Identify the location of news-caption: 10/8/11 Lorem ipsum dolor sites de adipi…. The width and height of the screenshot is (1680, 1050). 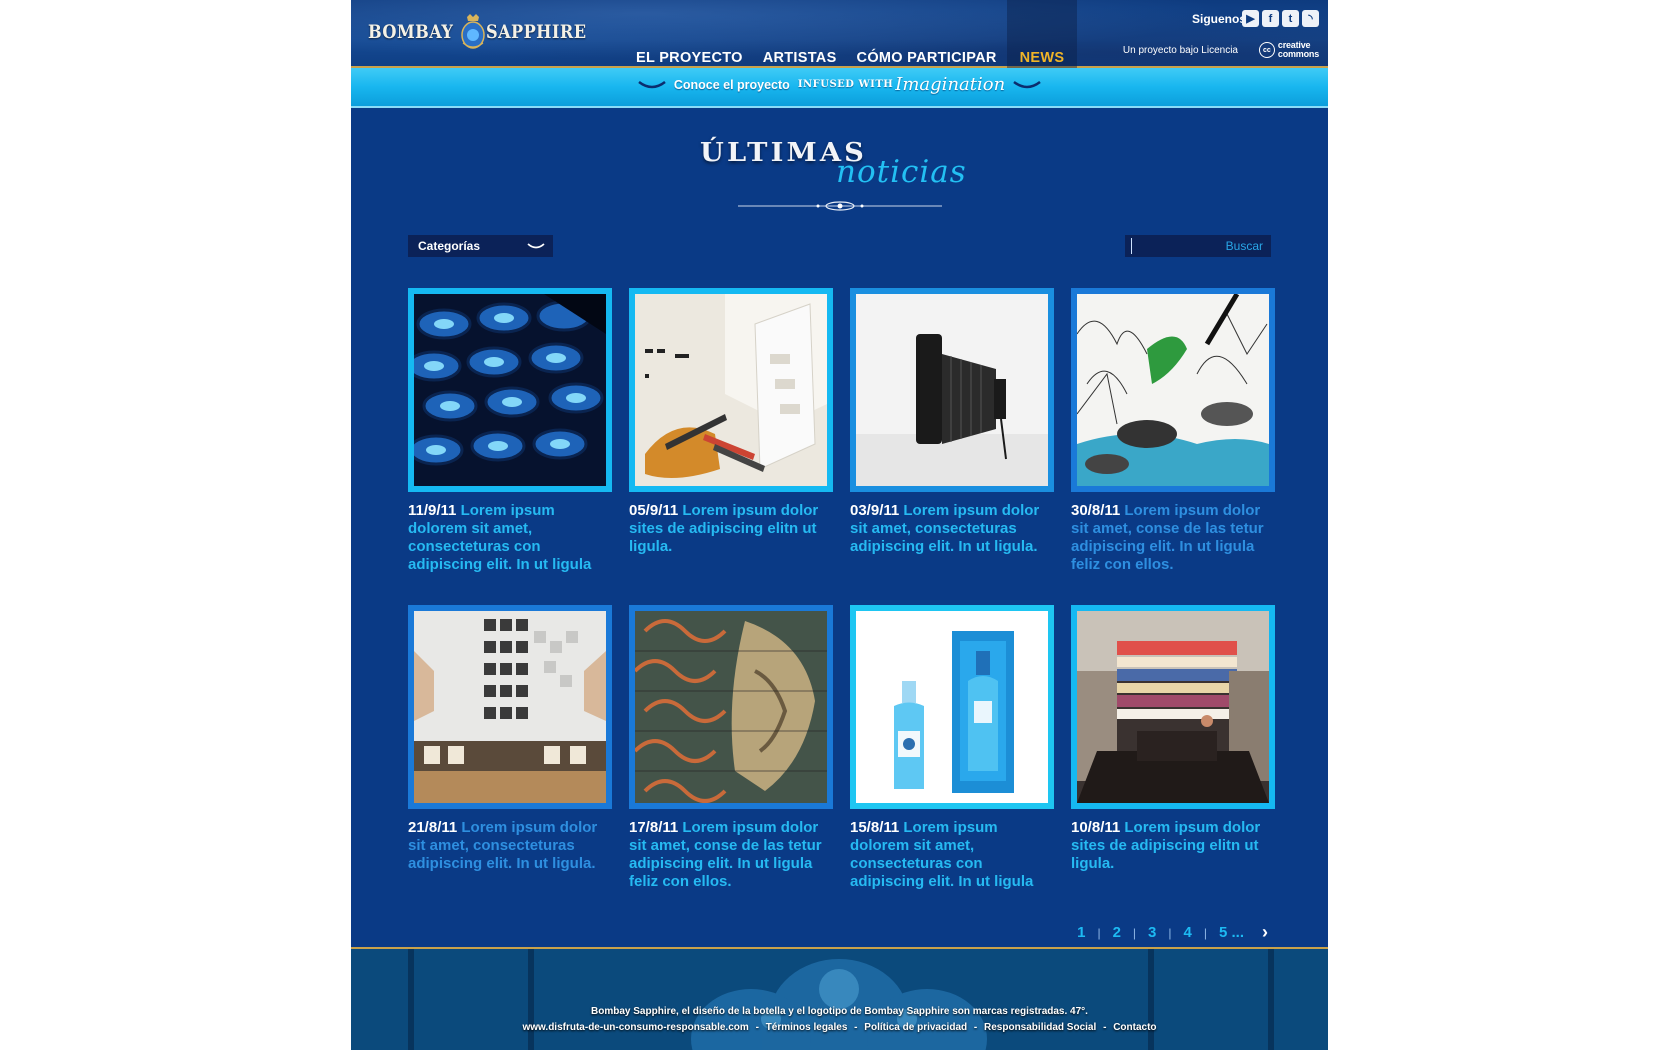
(1175, 846).